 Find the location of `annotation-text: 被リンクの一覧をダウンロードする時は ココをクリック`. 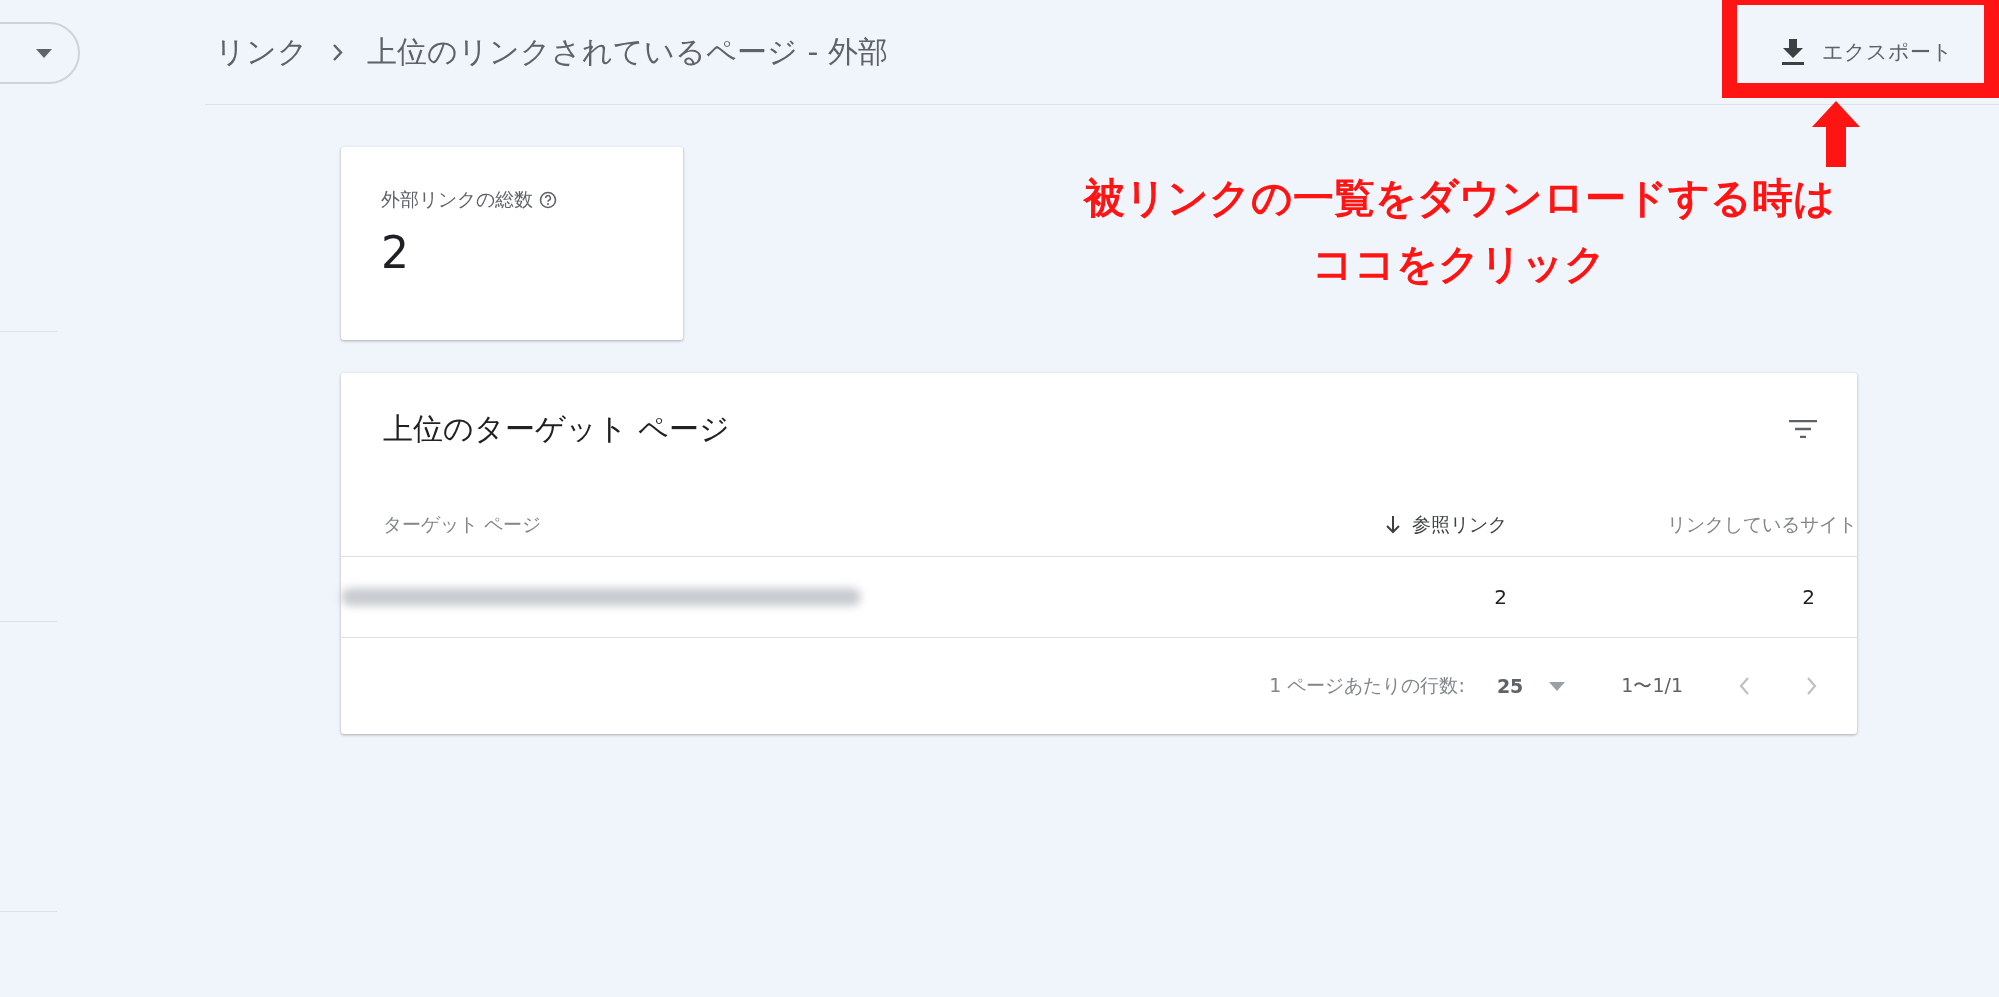

annotation-text: 被リンクの一覧をダウンロードする時は ココをクリック is located at coordinates (1459, 231).